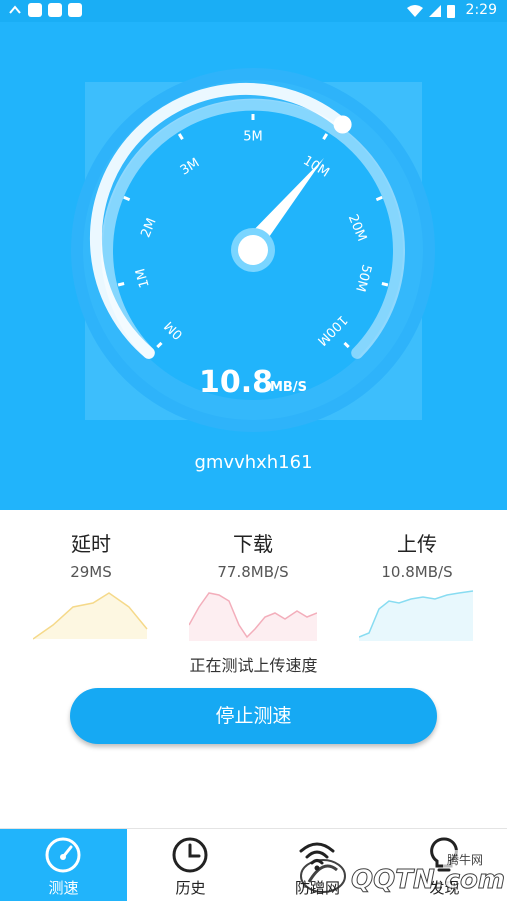 The width and height of the screenshot is (507, 901). Describe the element at coordinates (417, 584) in the screenshot. I see `upload-stat: 上传 10.8MB/S` at that location.